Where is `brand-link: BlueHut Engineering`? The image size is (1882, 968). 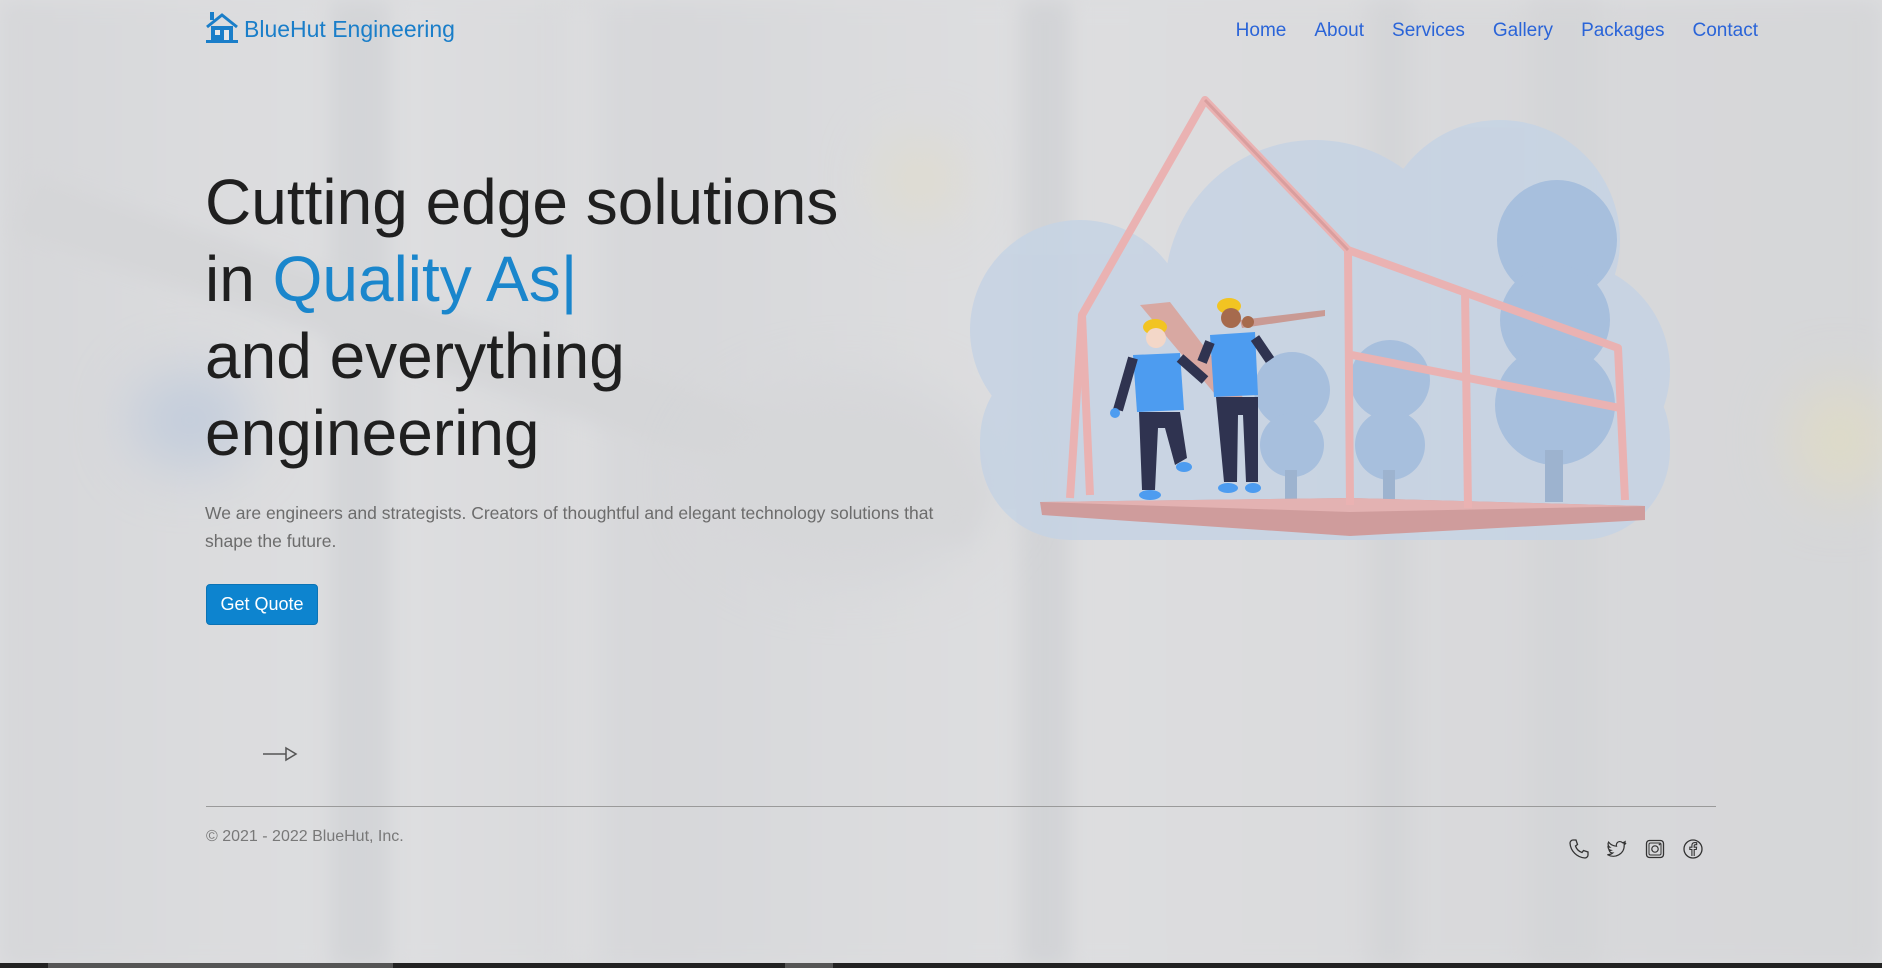 brand-link: BlueHut Engineering is located at coordinates (330, 29).